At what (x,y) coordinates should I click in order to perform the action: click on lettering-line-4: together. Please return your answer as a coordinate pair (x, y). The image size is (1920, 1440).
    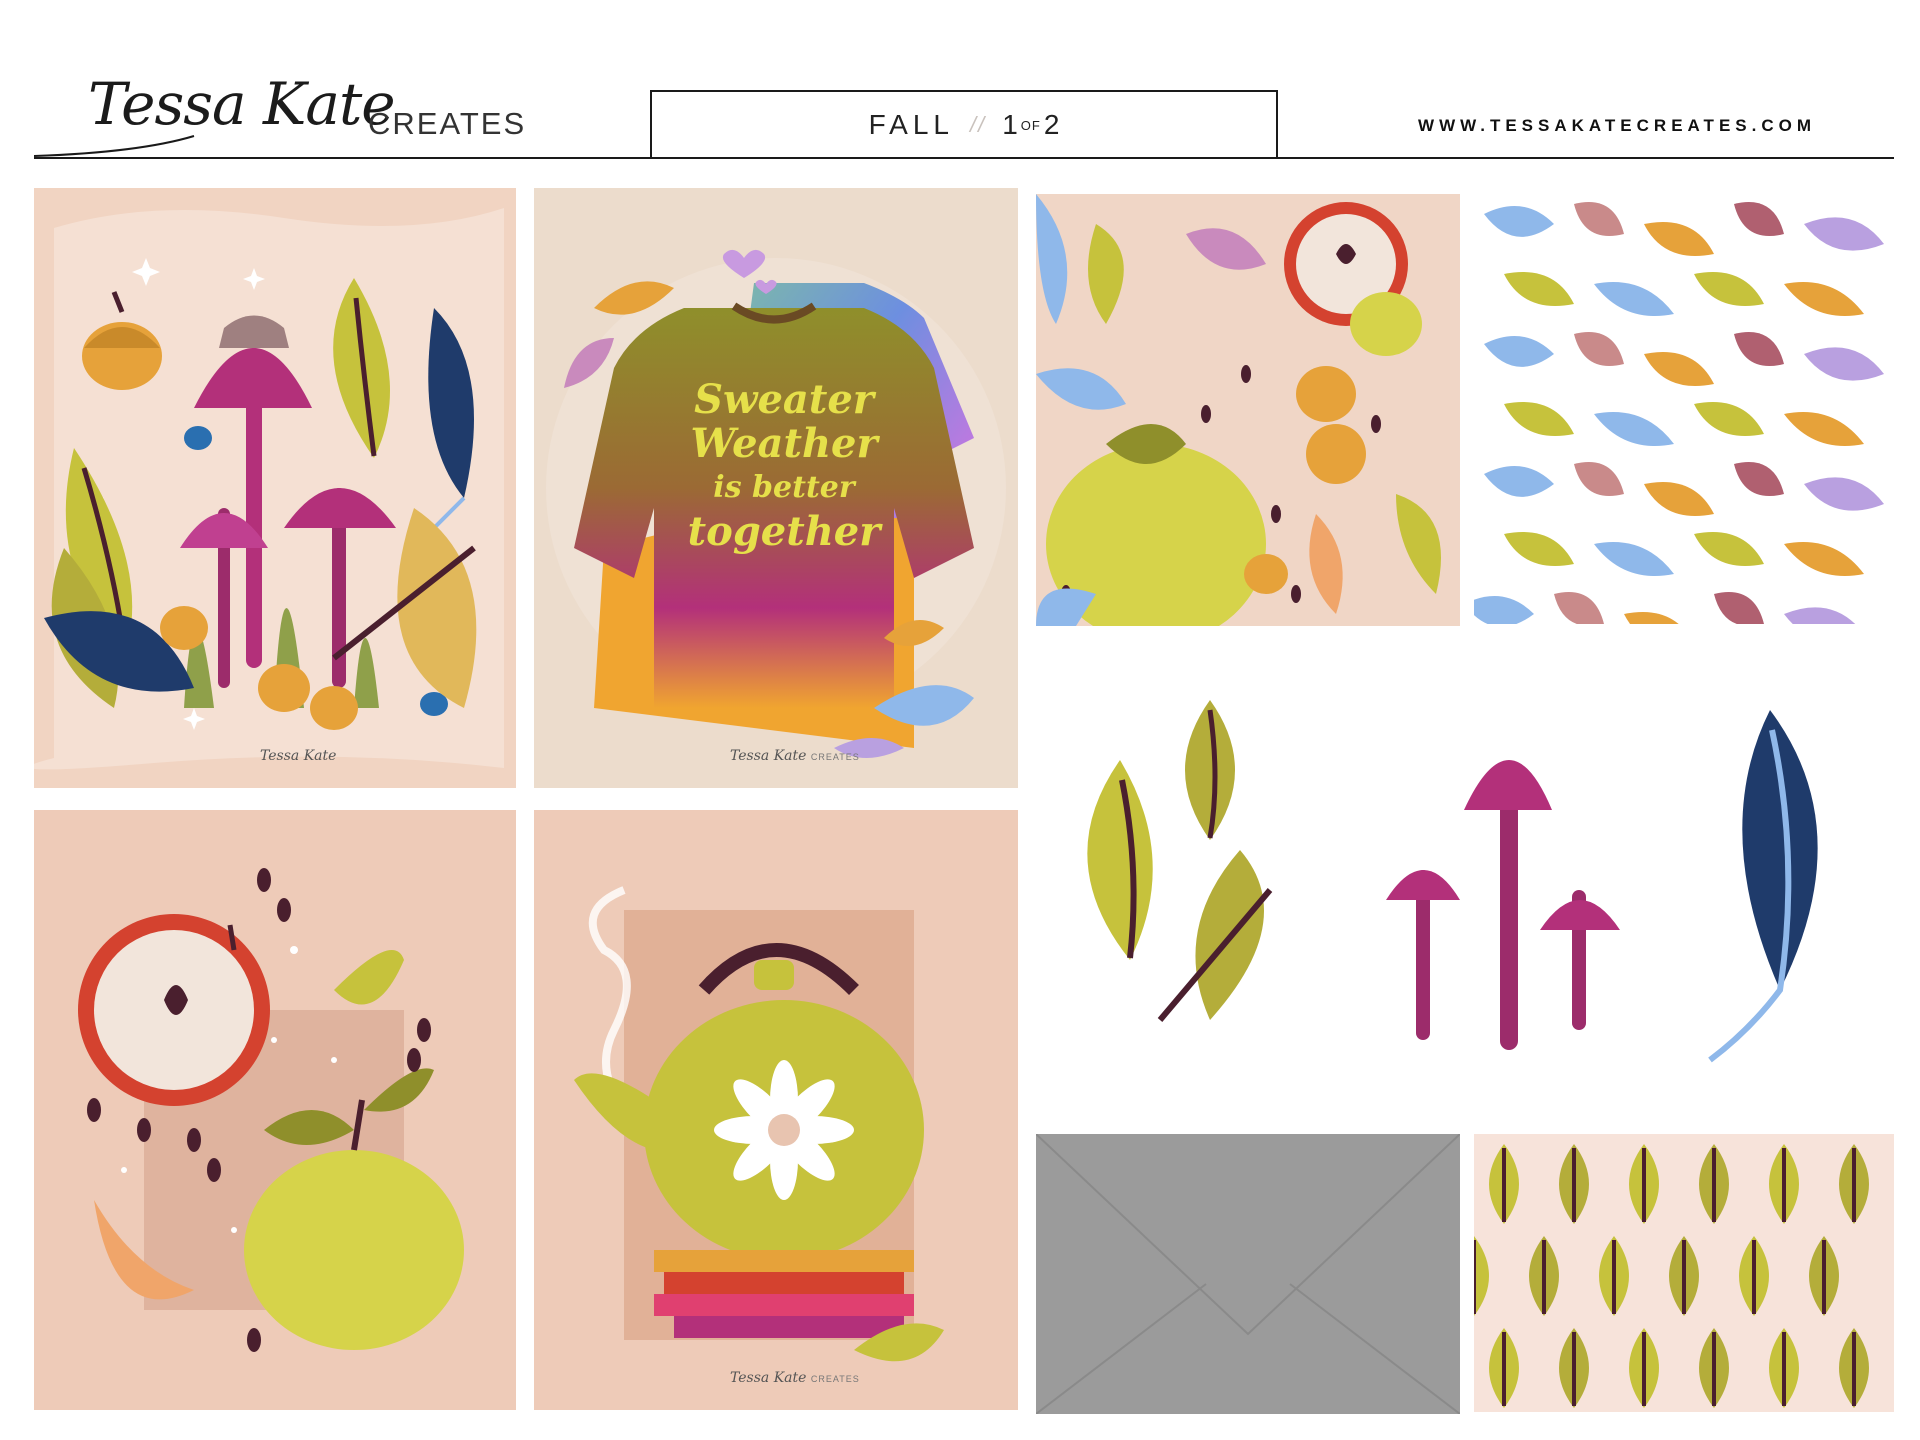
    Looking at the image, I should click on (784, 531).